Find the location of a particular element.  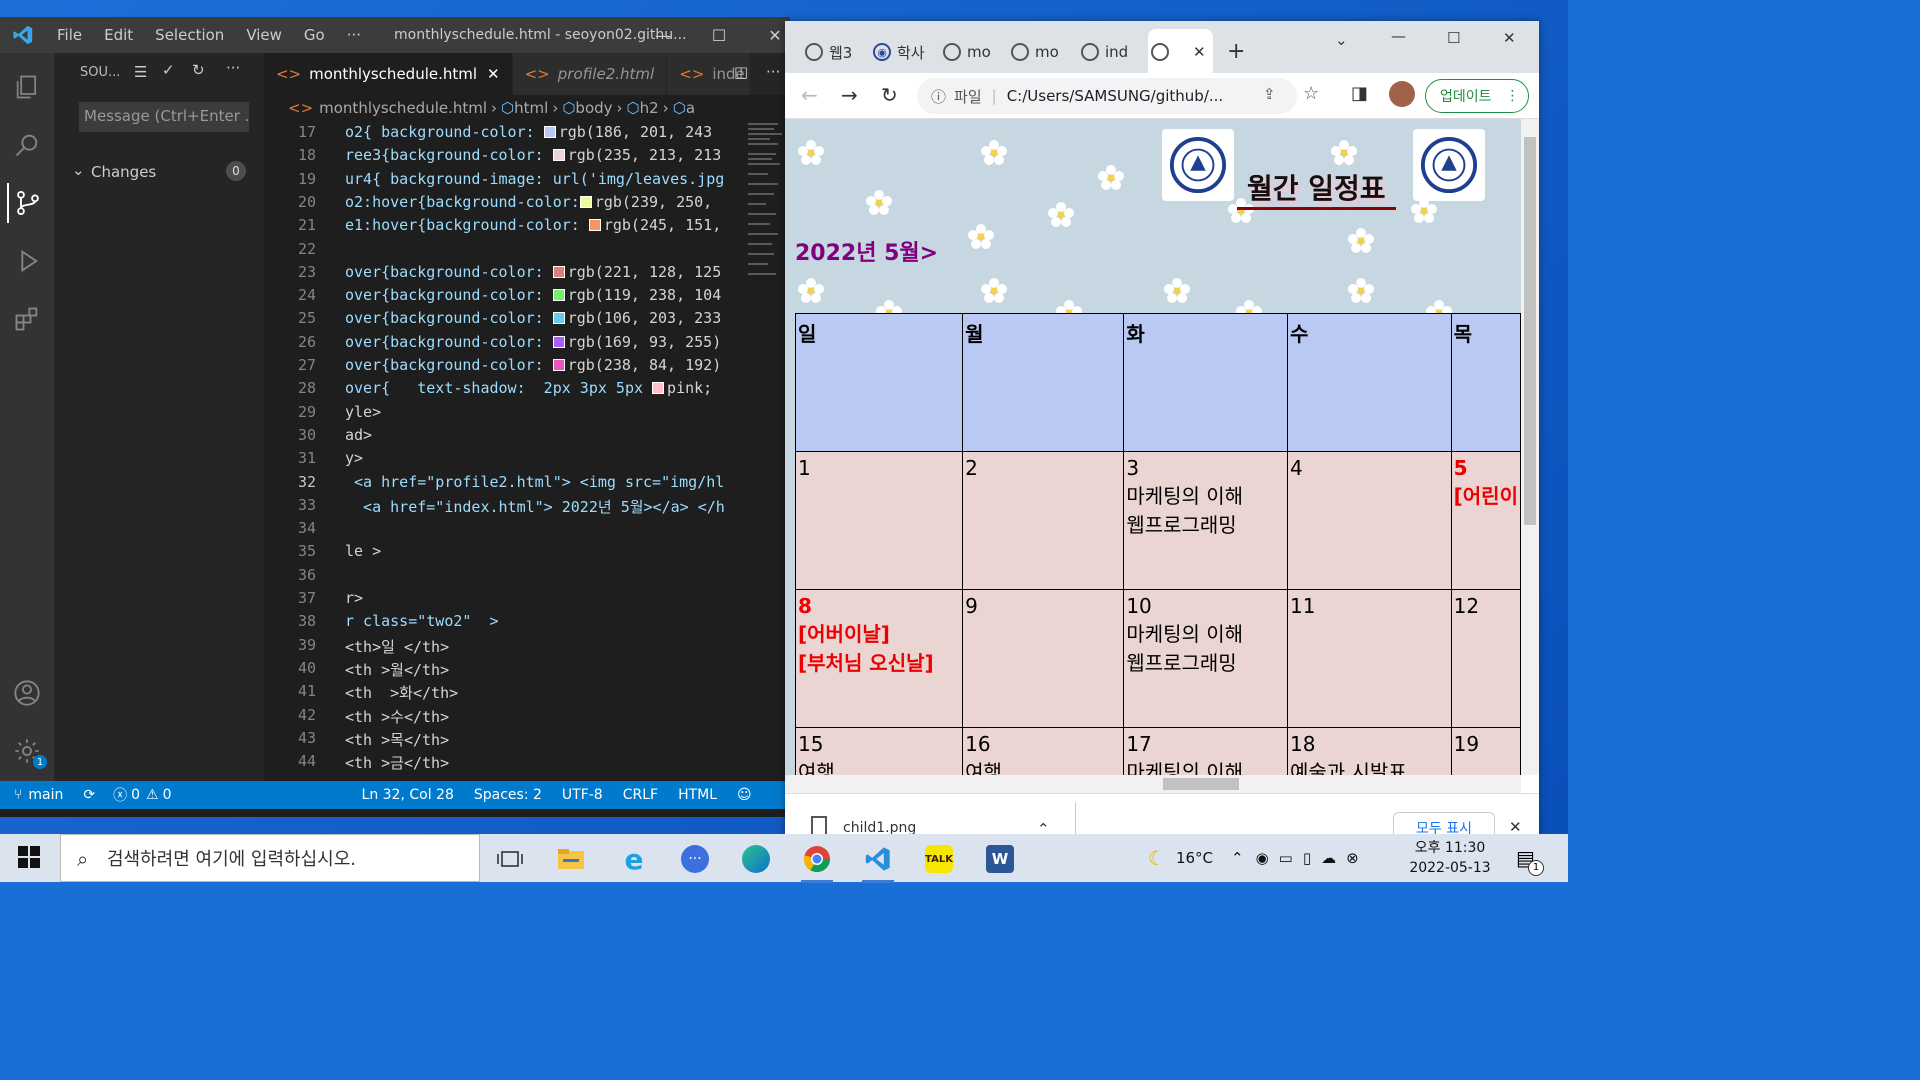

search-icon is located at coordinates (27, 145).